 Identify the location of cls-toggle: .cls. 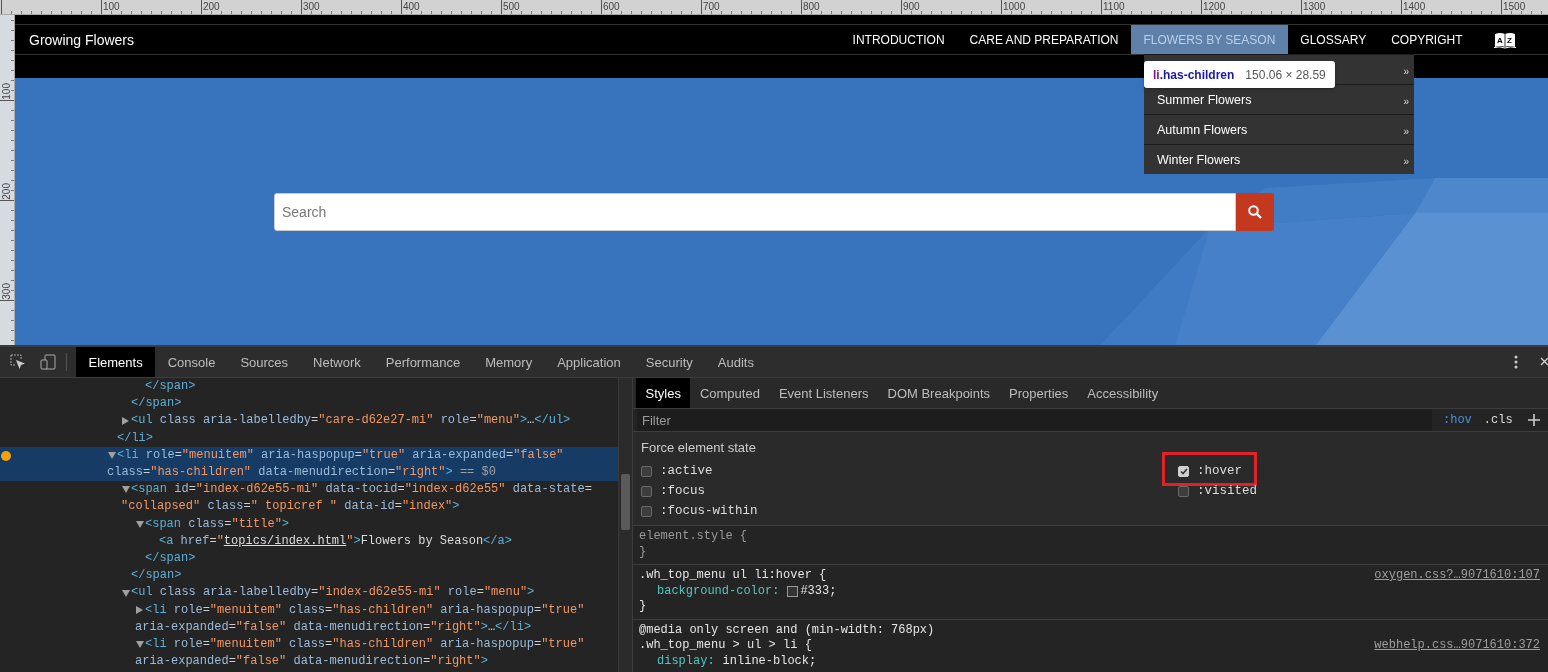
(1498, 420).